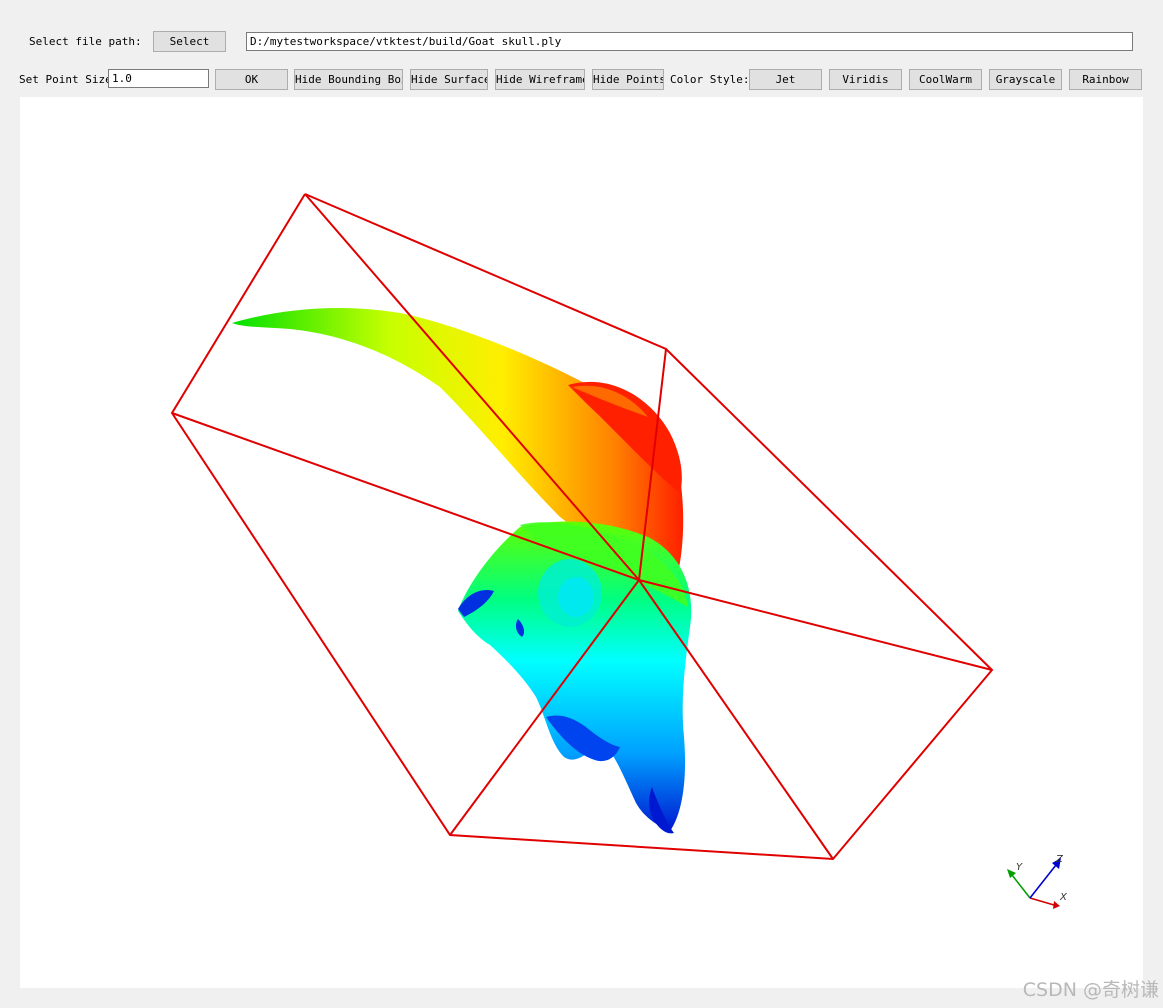 This screenshot has height=1008, width=1163. Describe the element at coordinates (1019, 867) in the screenshot. I see `y-axis-label: Y` at that location.